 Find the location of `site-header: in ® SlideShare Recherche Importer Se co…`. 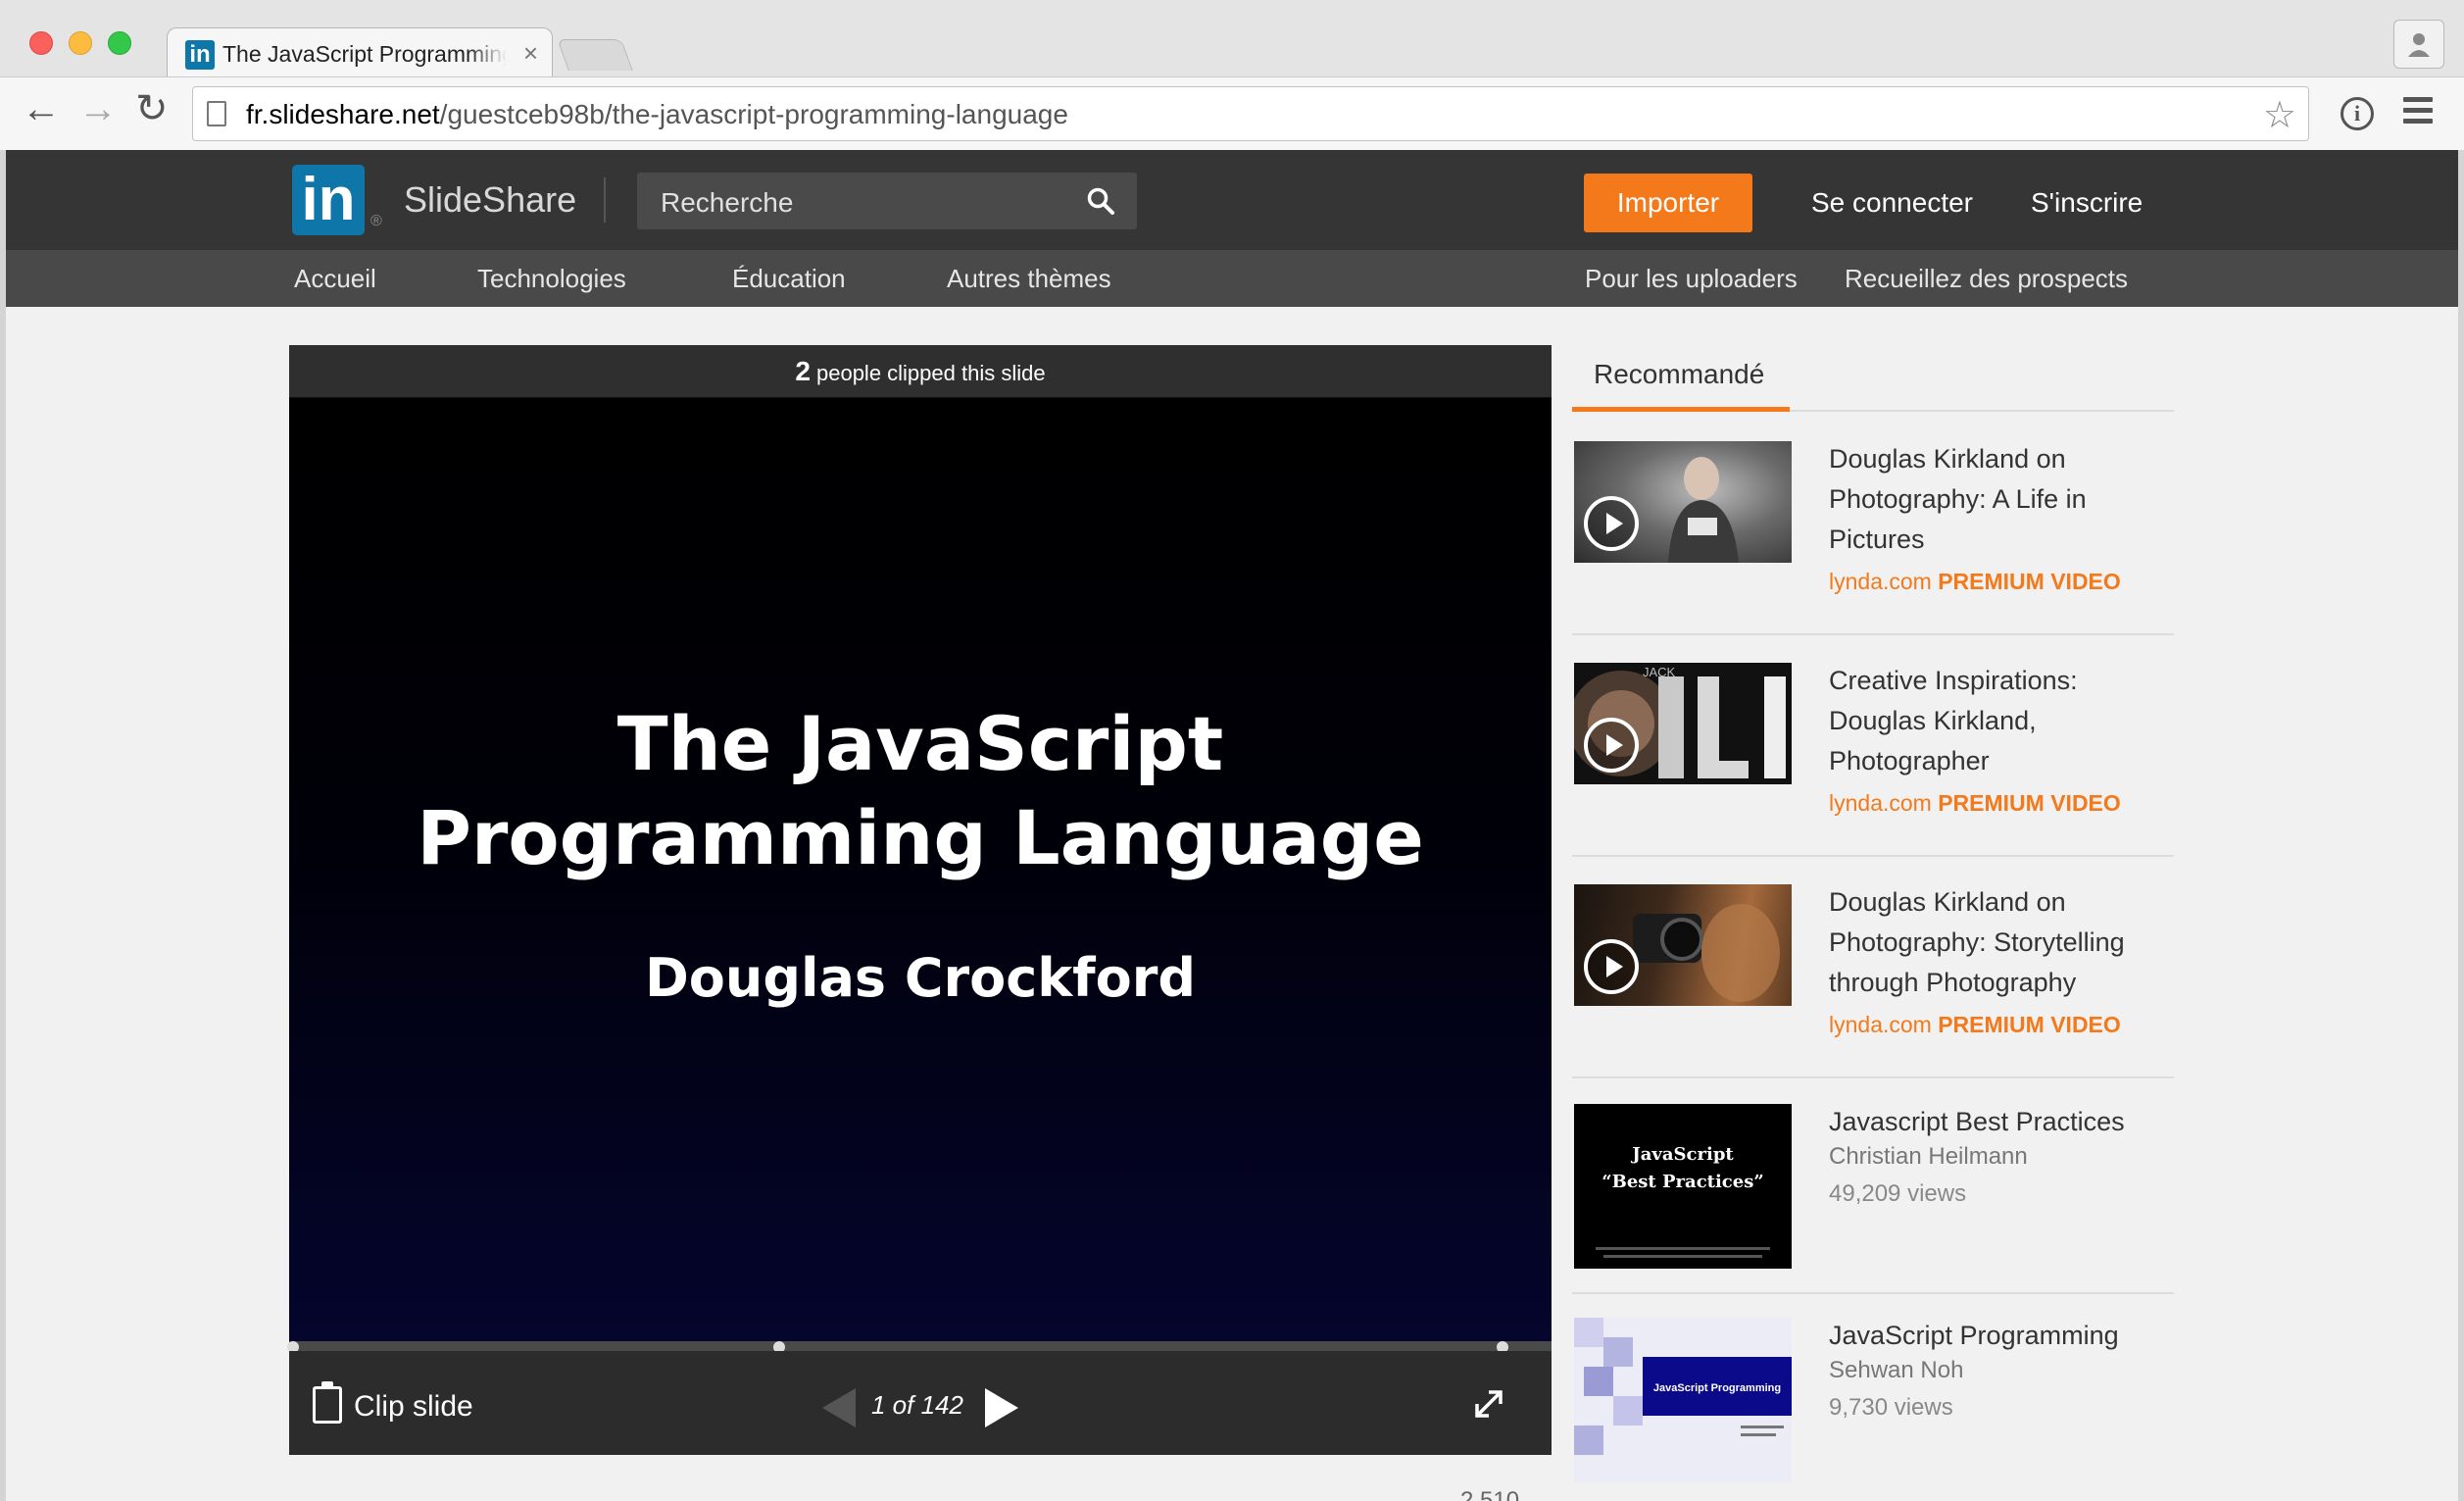

site-header: in ® SlideShare Recherche Importer Se co… is located at coordinates (1232, 200).